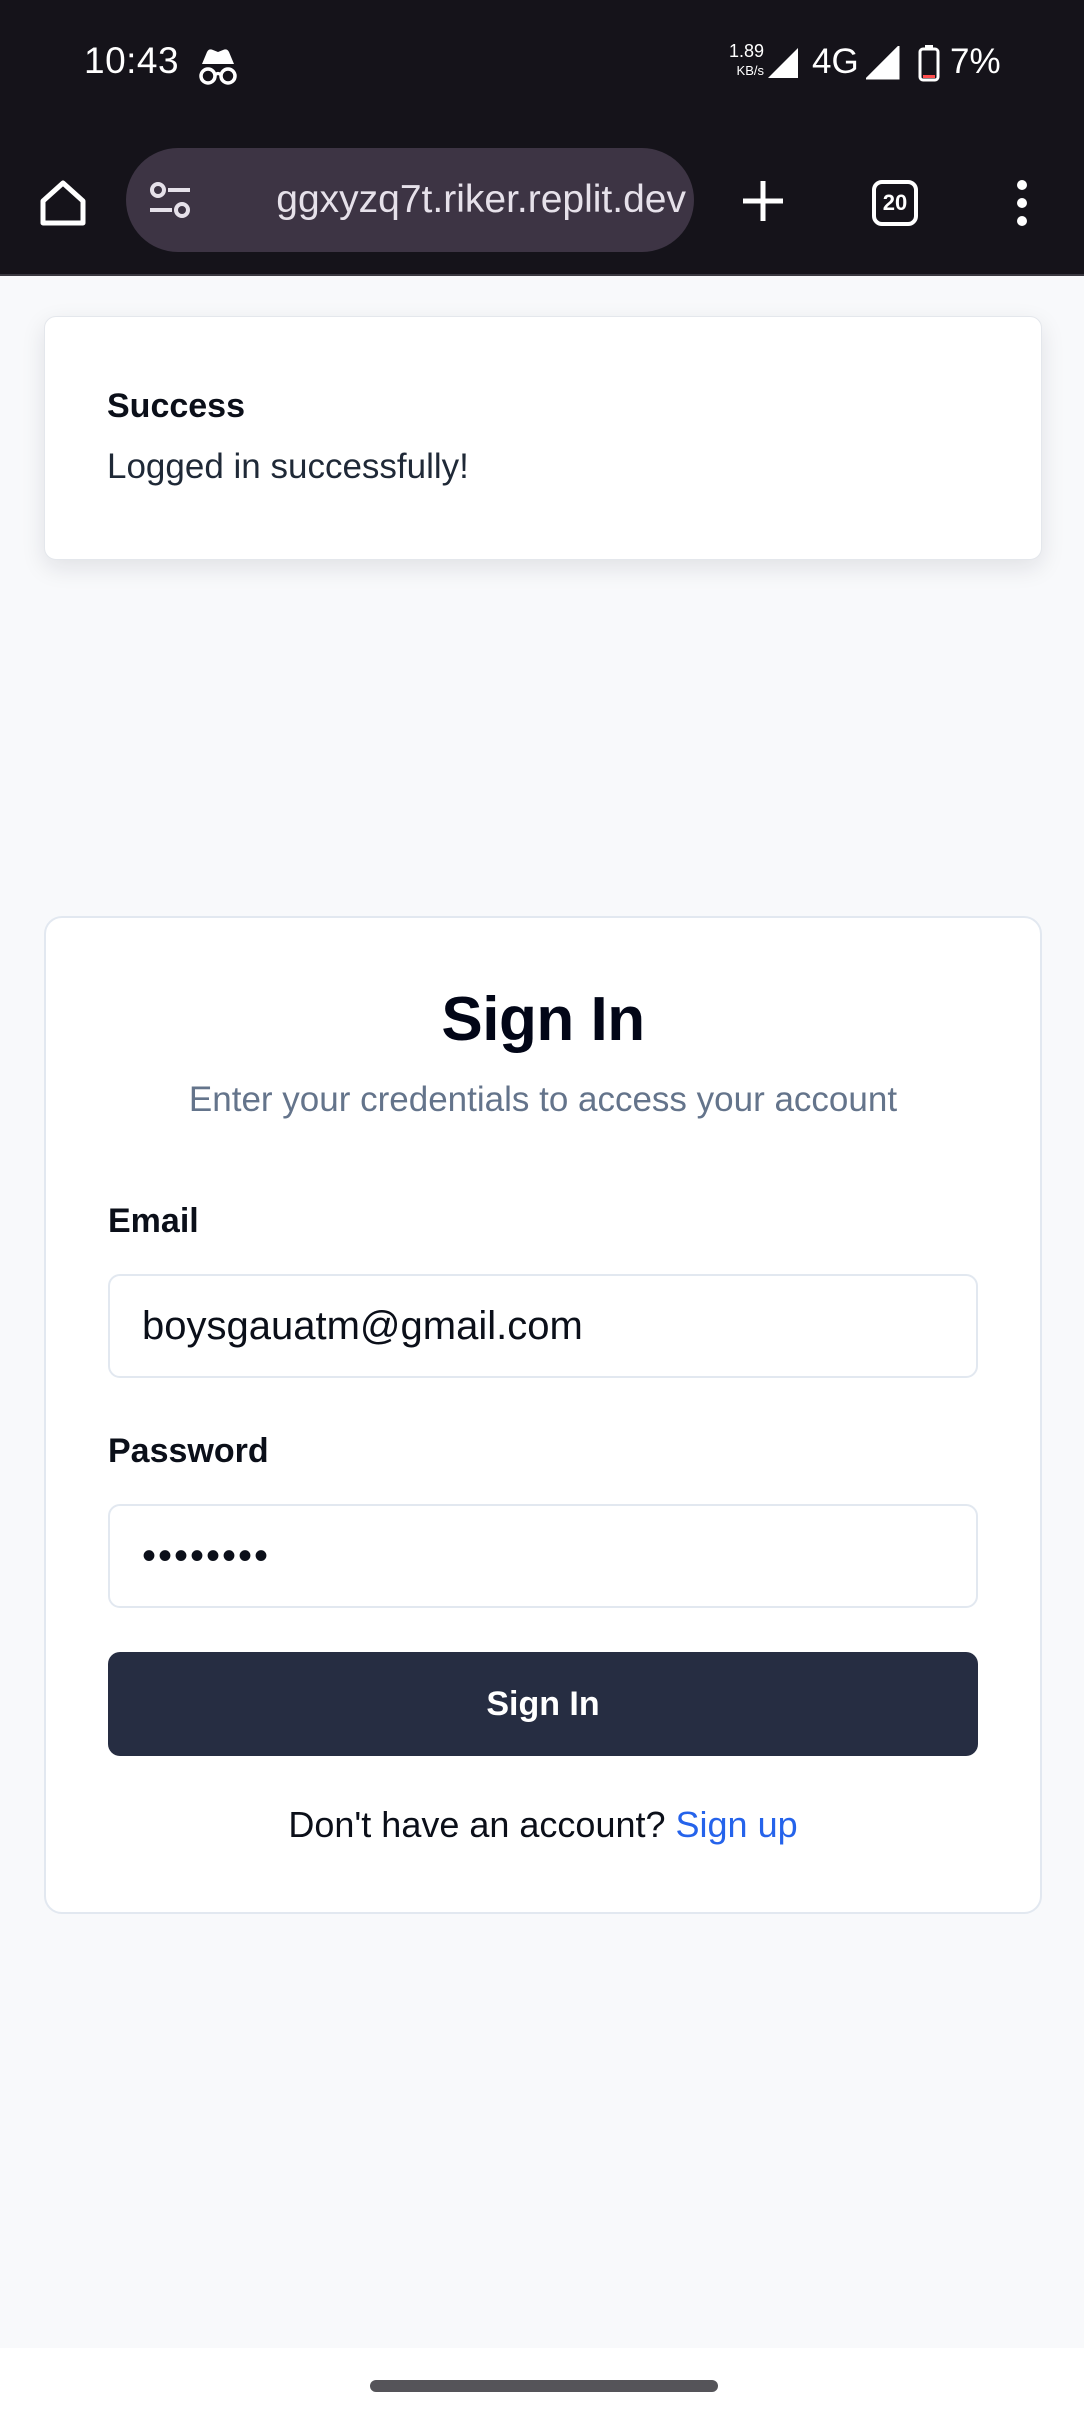  I want to click on network-speed-unit: KB/s, so click(750, 70).